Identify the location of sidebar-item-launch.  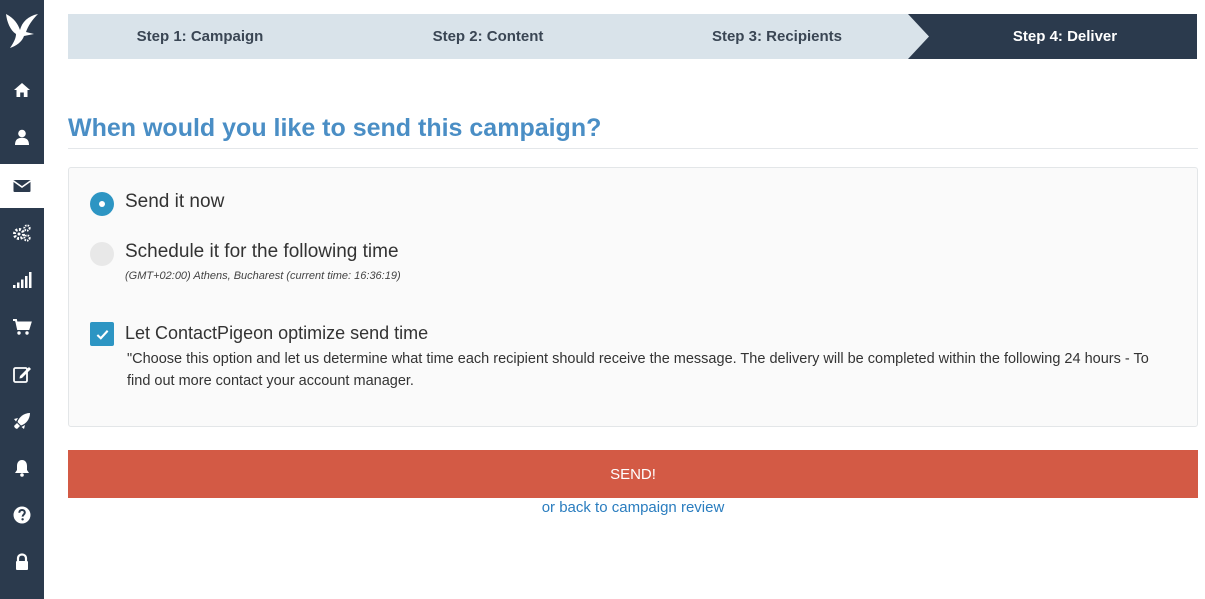
(22, 421).